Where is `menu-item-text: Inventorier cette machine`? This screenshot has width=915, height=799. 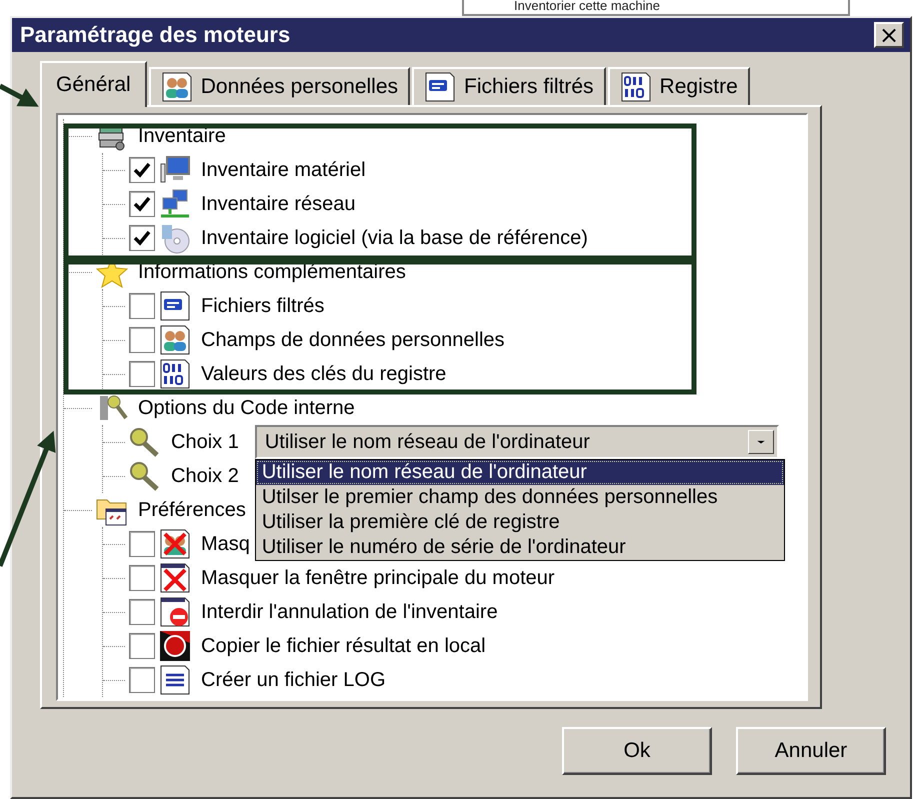 menu-item-text: Inventorier cette machine is located at coordinates (587, 7).